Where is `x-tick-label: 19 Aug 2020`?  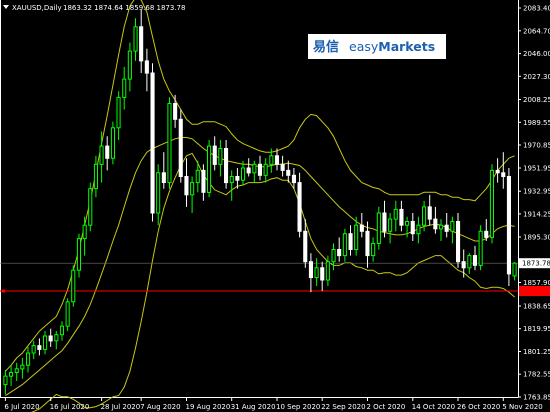 x-tick-label: 19 Aug 2020 is located at coordinates (208, 407).